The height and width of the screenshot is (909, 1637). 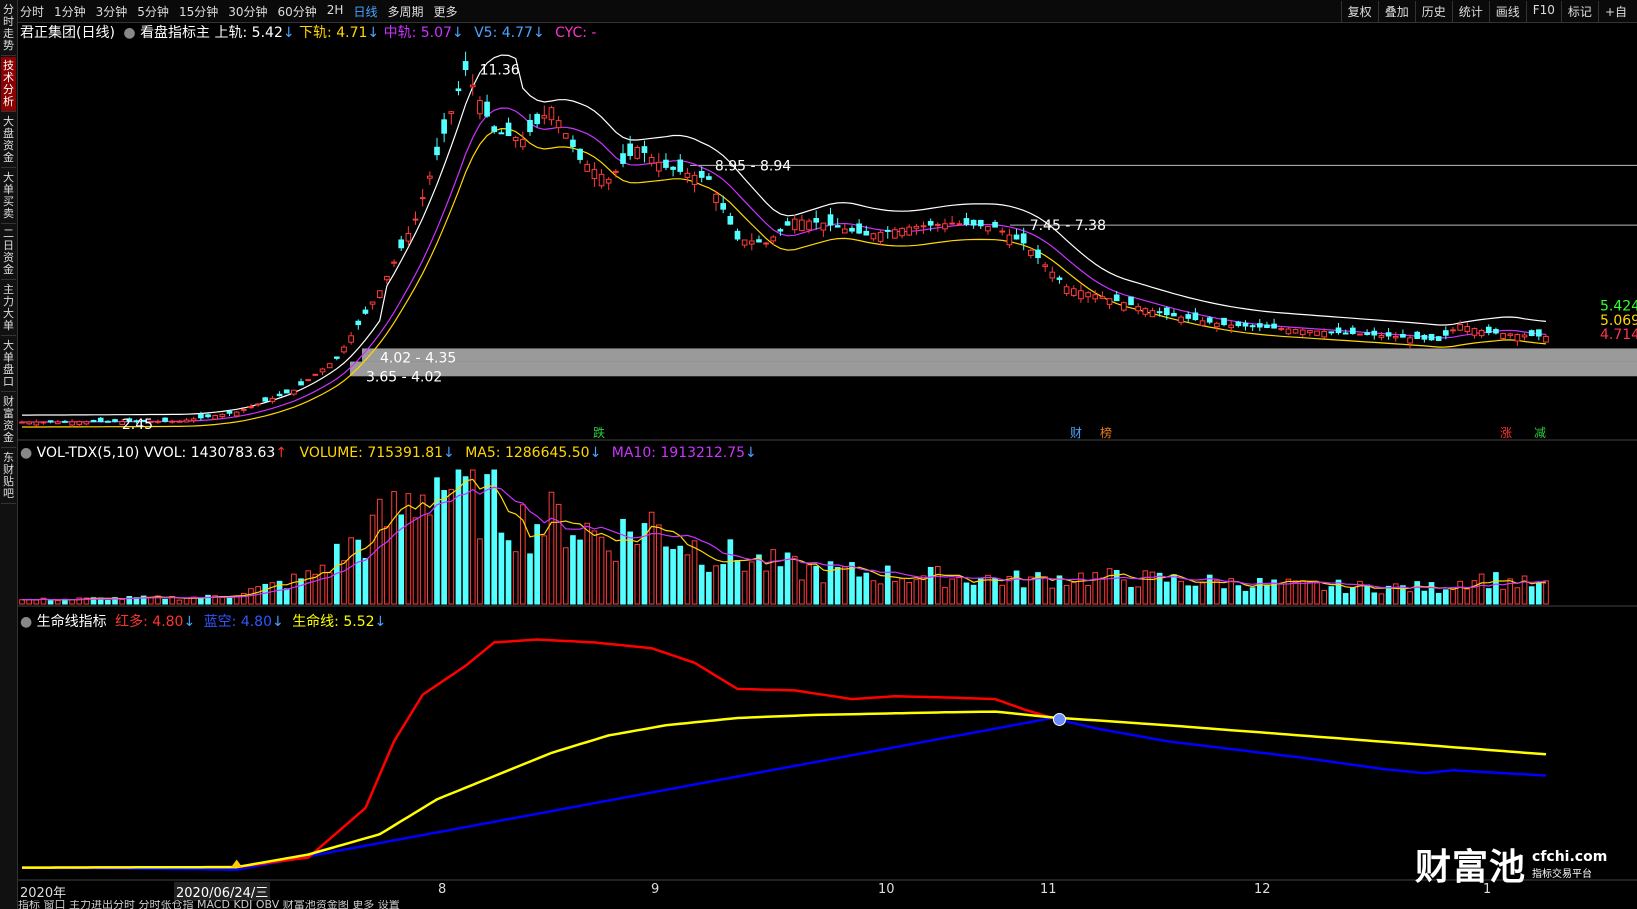 What do you see at coordinates (175, 33) in the screenshot?
I see `indicator-name: 看盘指标主` at bounding box center [175, 33].